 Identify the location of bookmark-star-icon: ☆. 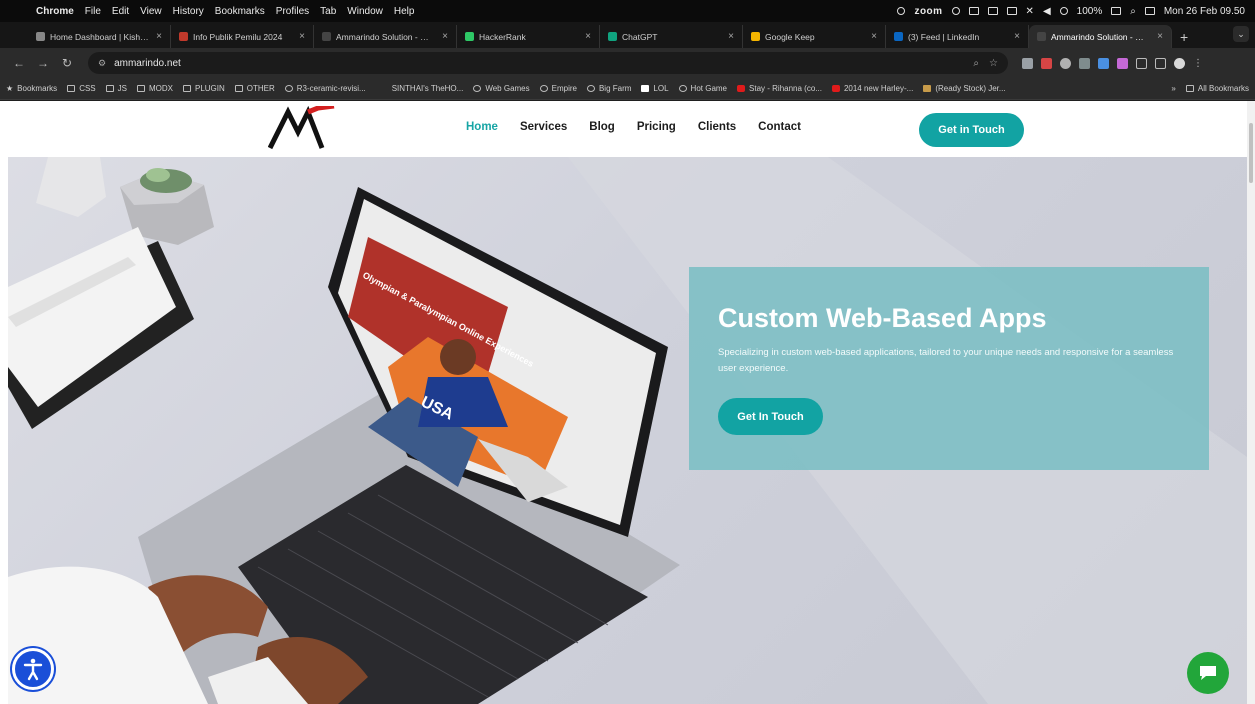
(993, 63).